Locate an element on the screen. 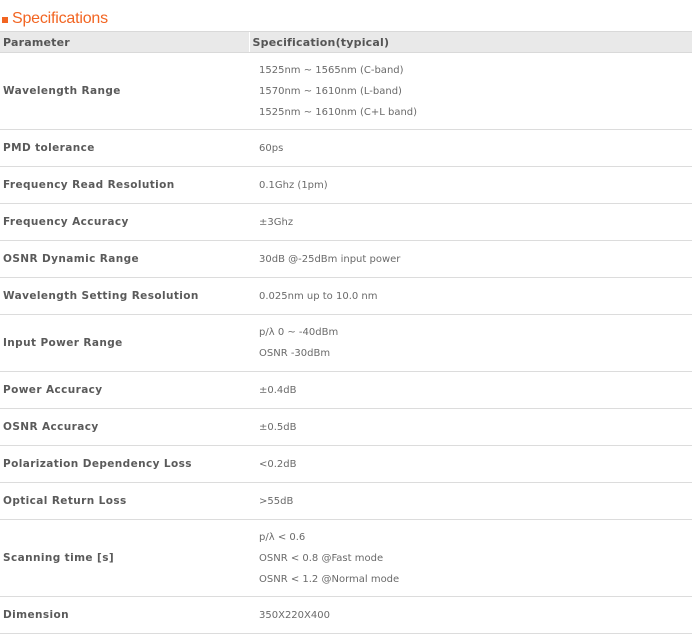  specification-cell: p/λ 0 ~ -40dBm OSNR -30dBm is located at coordinates (470, 343).